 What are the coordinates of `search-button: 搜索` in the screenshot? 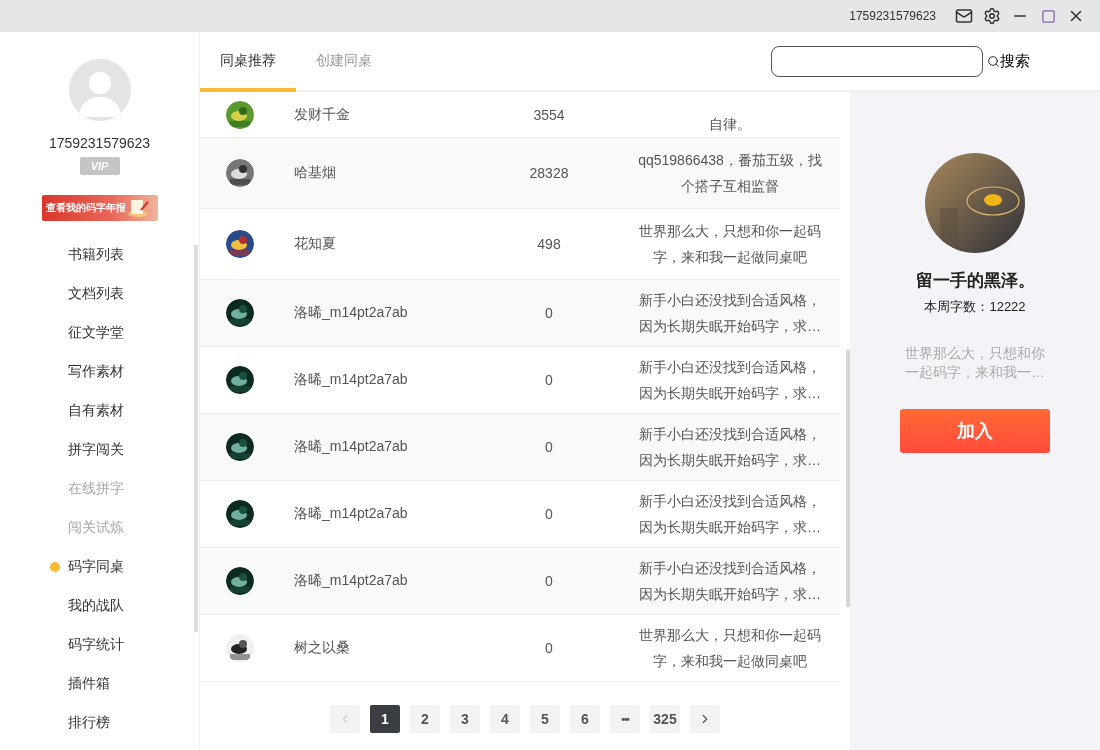 It's located at (1008, 61).